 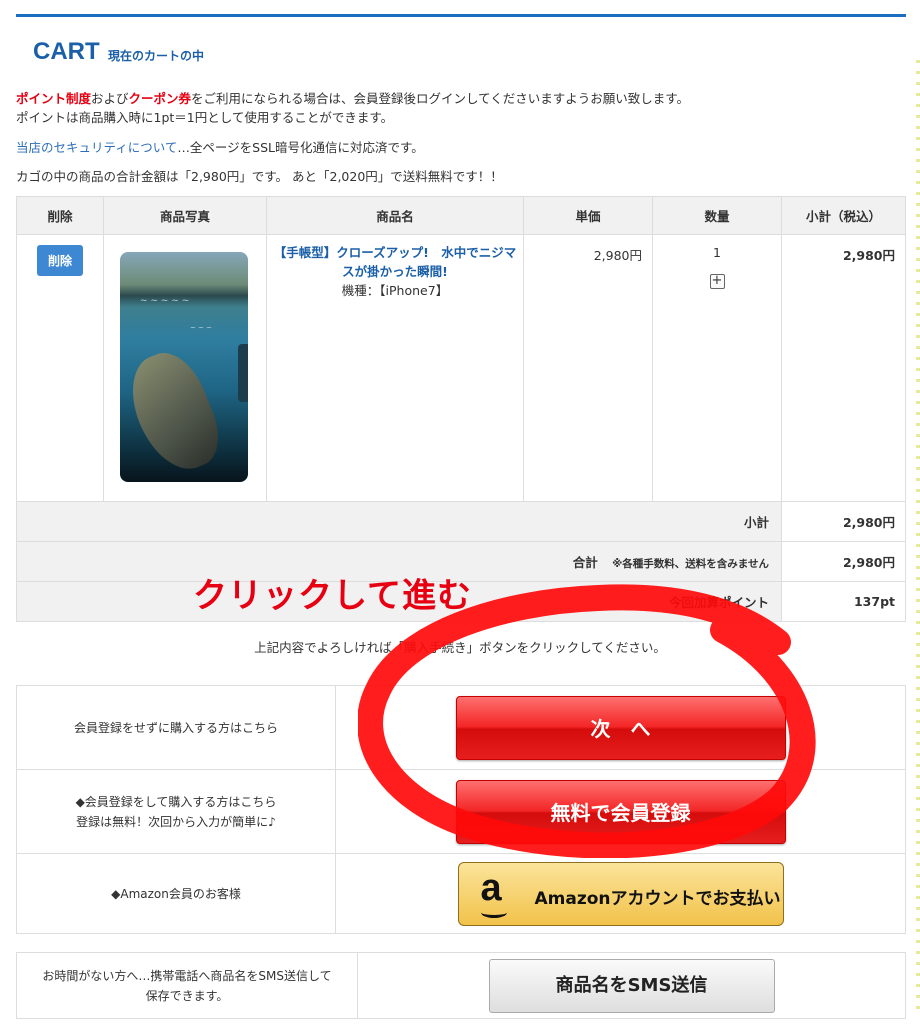 I want to click on header-subtotal: 小計（税込）, so click(x=843, y=215).